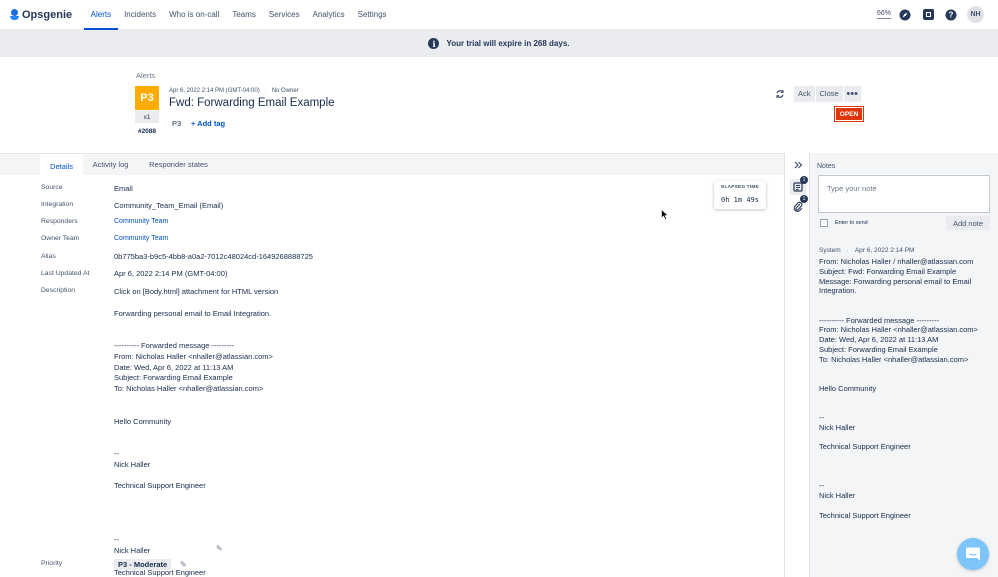 The width and height of the screenshot is (998, 577). What do you see at coordinates (392, 164) in the screenshot?
I see `detail-tabs: Details Activity log Responder states` at bounding box center [392, 164].